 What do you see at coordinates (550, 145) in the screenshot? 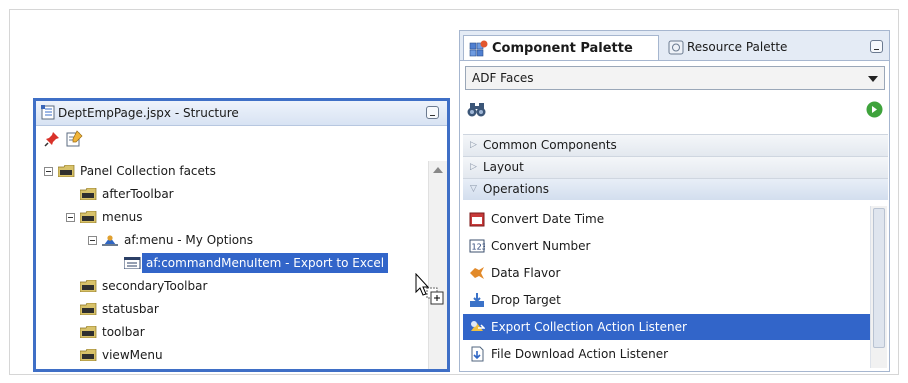
I see `palette-category-label: Common Components` at bounding box center [550, 145].